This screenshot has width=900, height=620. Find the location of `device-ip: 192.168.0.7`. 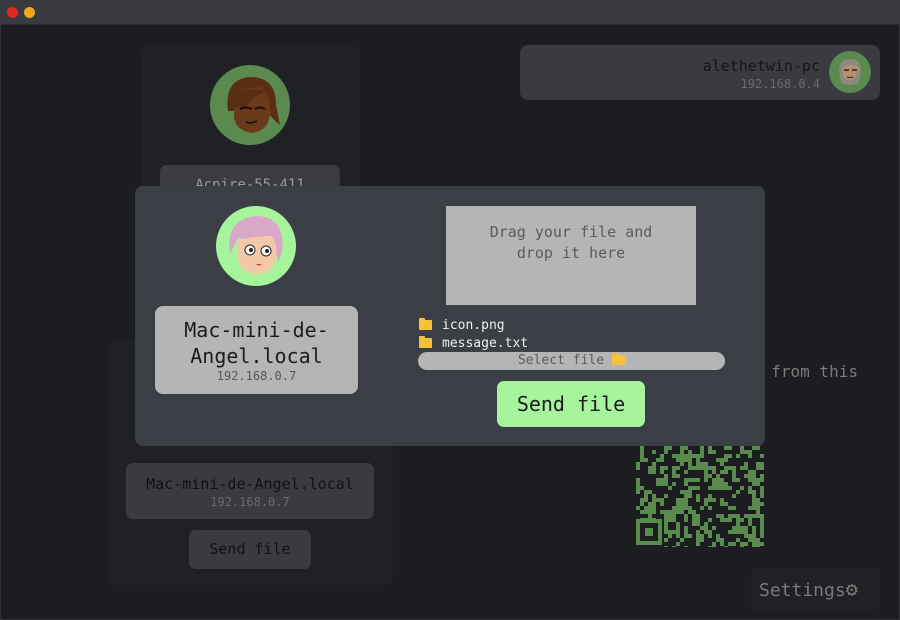

device-ip: 192.168.0.7 is located at coordinates (256, 376).